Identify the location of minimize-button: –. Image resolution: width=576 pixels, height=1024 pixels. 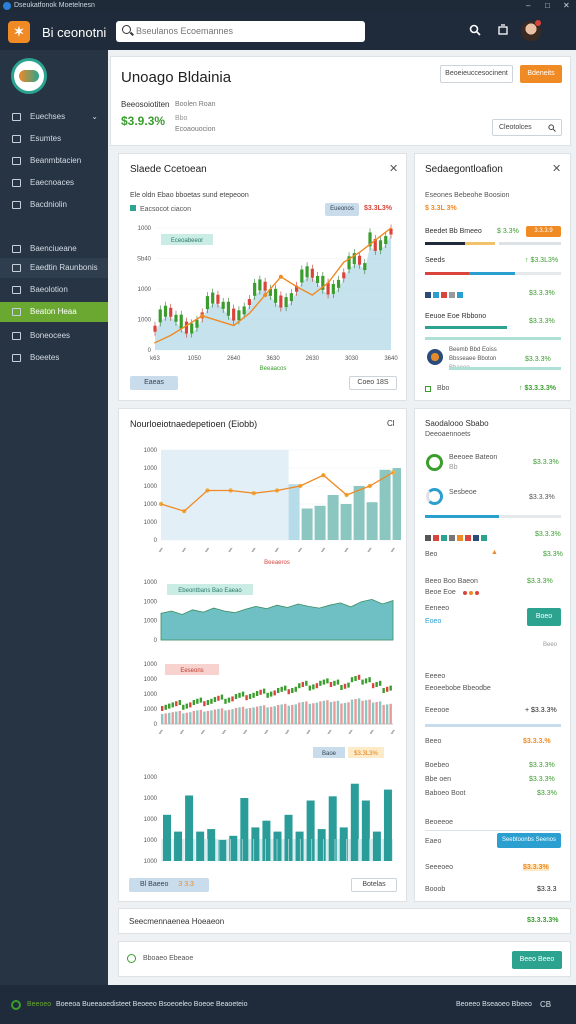
(528, 6).